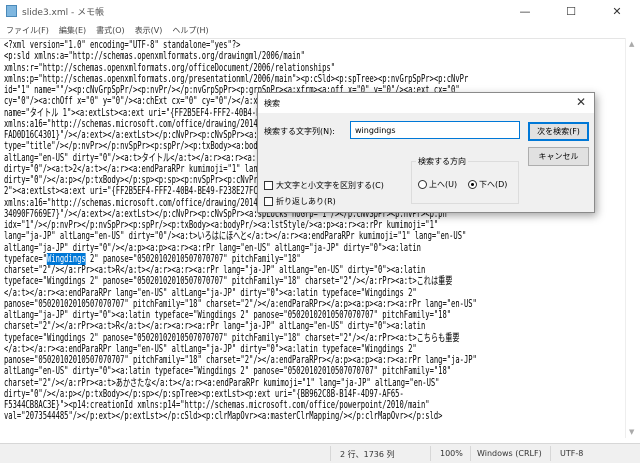 The image size is (640, 463). I want to click on search-match-highlight: Wingdings, so click(66, 258).